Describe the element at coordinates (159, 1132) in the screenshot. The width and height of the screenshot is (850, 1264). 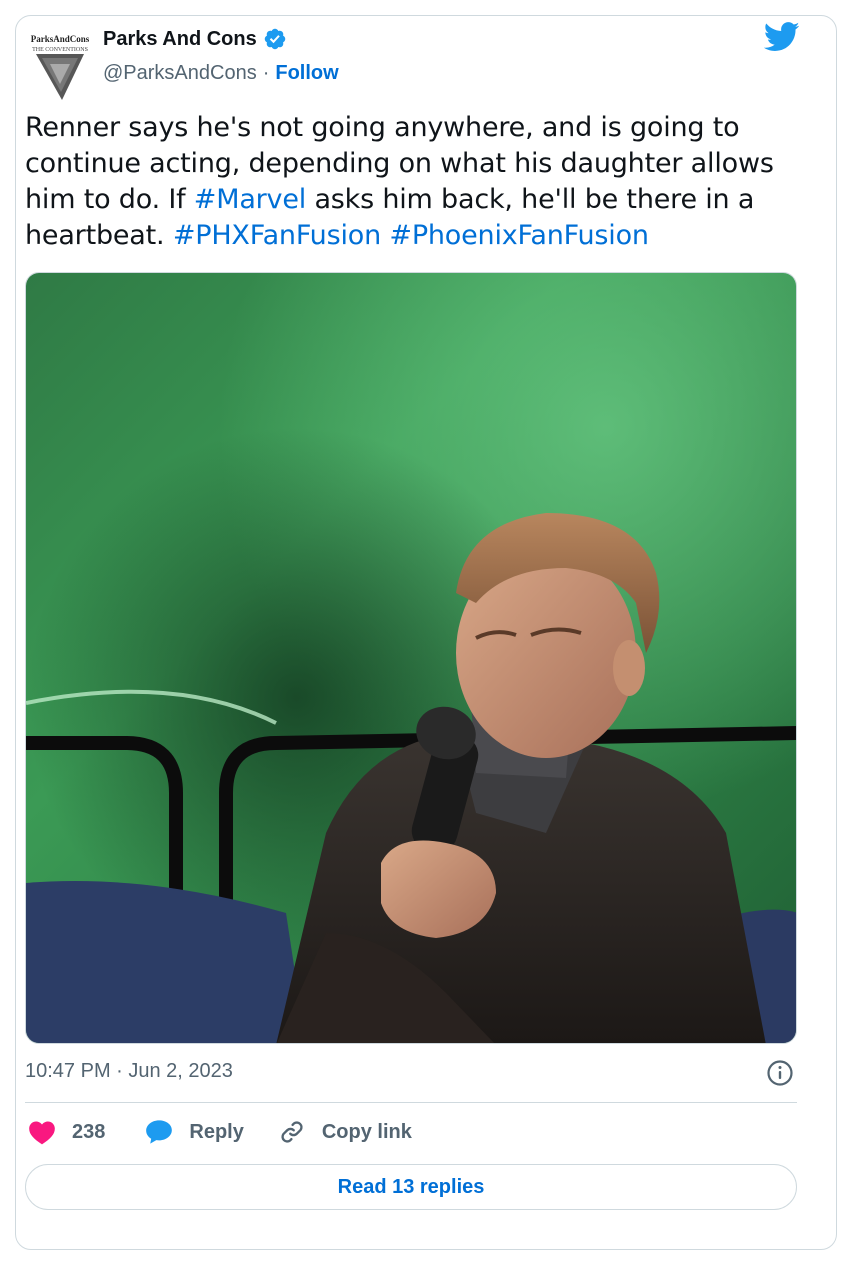
I see `reply-bubble-icon` at that location.